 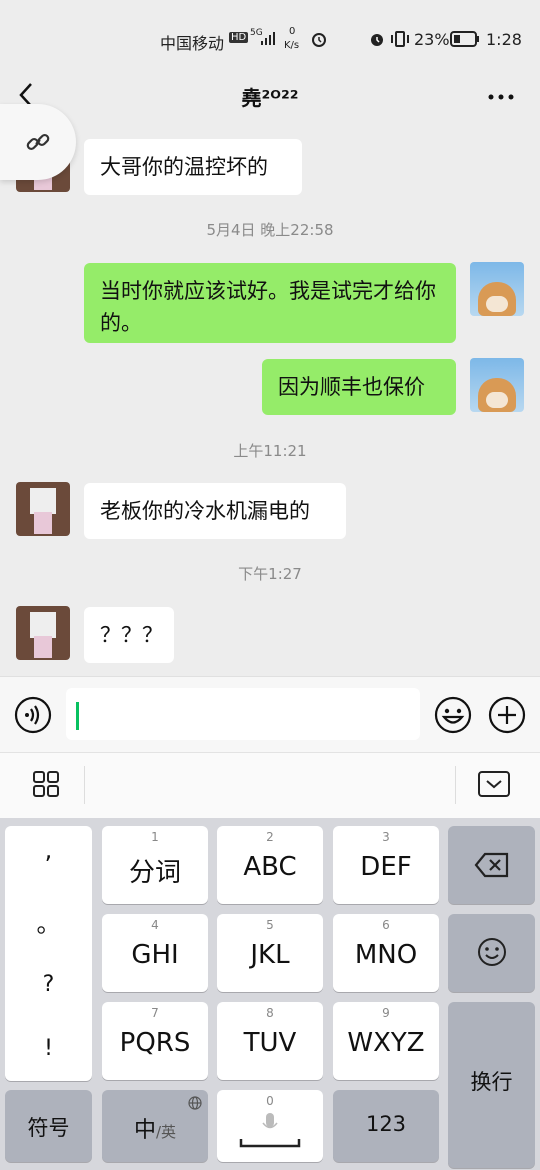 I want to click on timestamp: 上午11:21, so click(x=270, y=451).